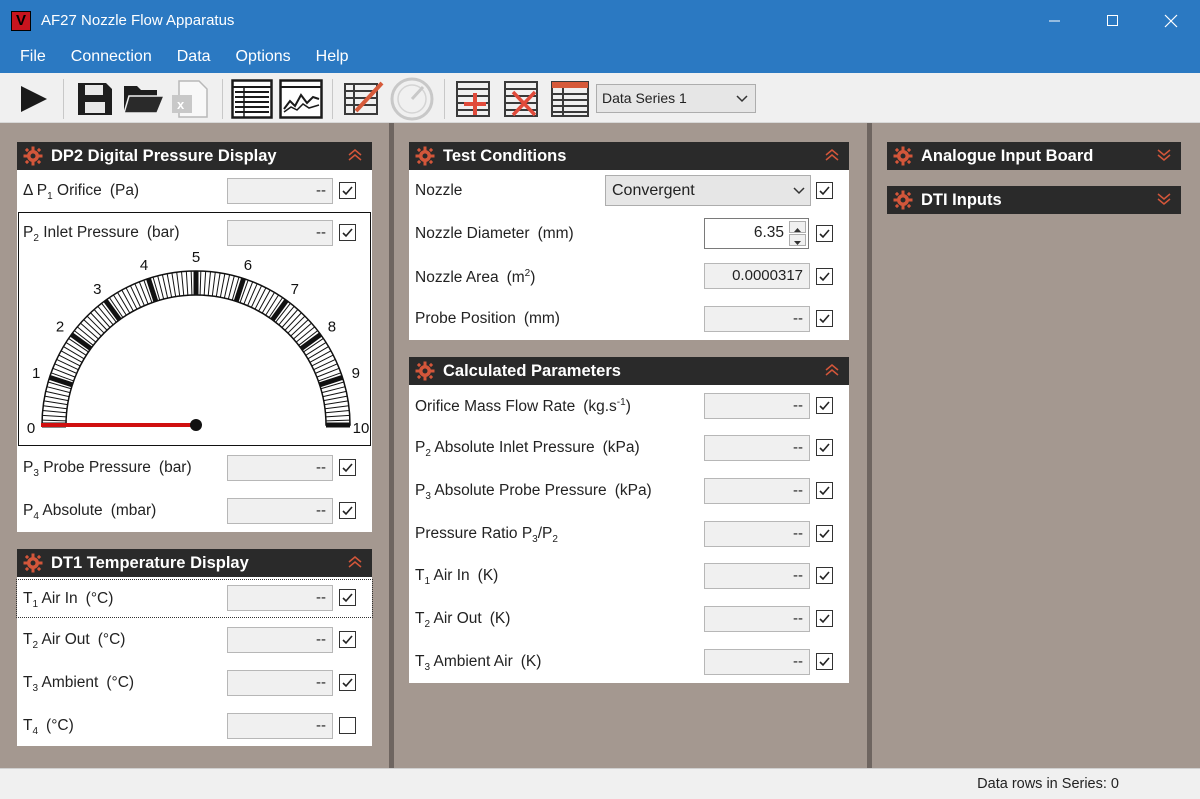 Image resolution: width=1200 pixels, height=799 pixels. I want to click on probe-pressure-checkbox, so click(347, 467).